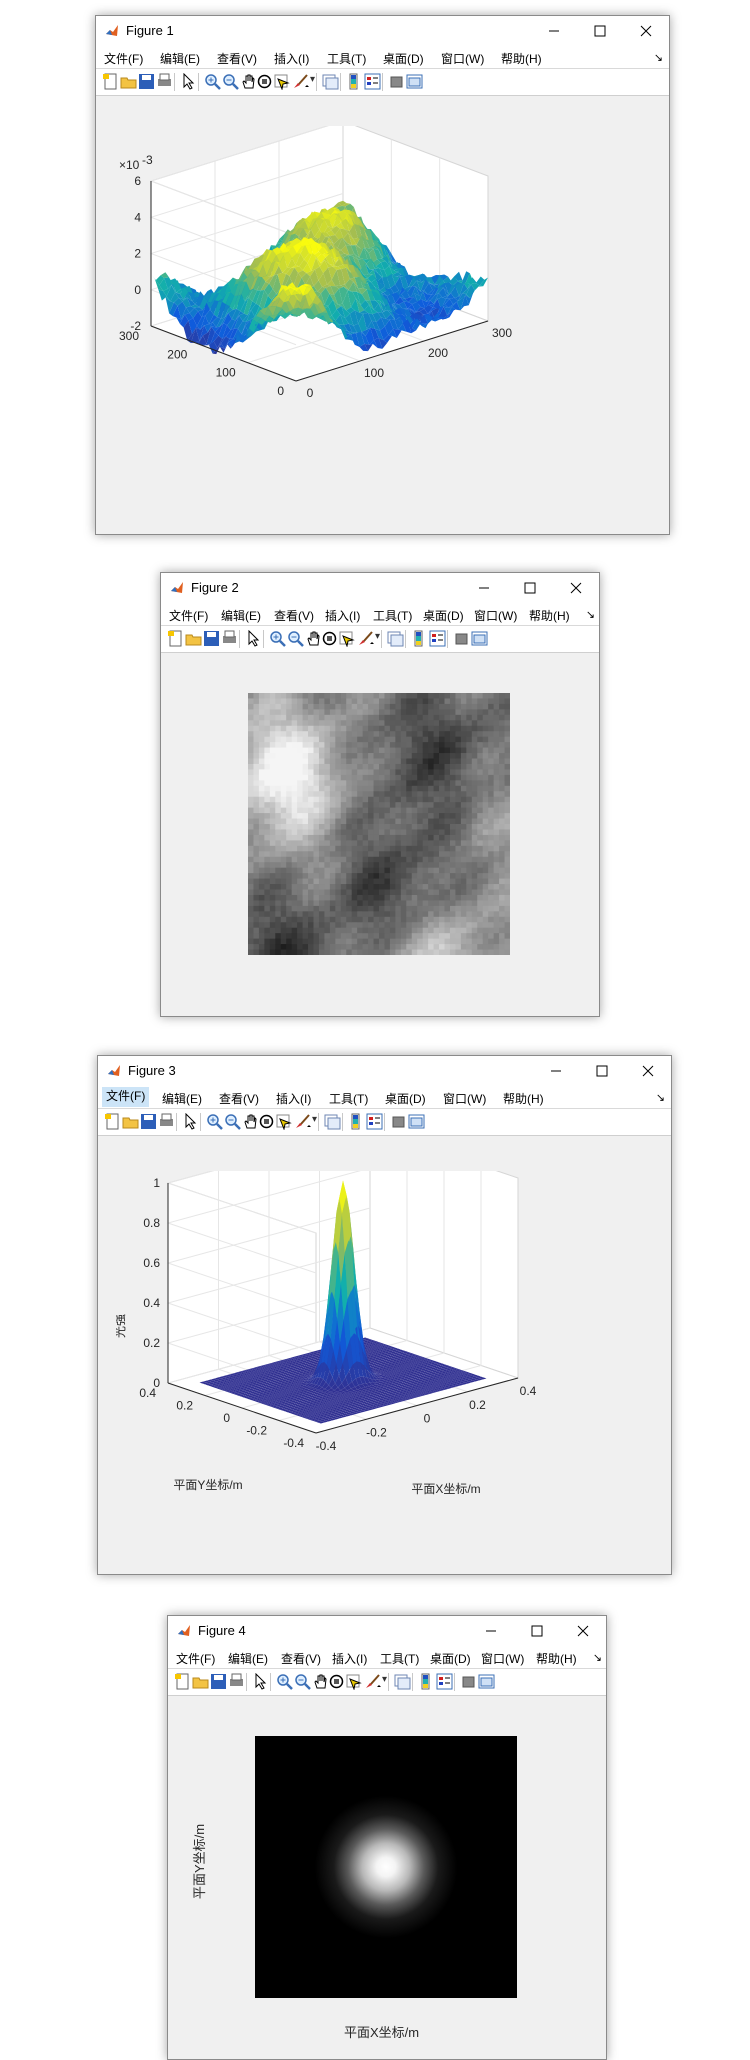 Image resolution: width=750 pixels, height=2060 pixels. What do you see at coordinates (380, 588) in the screenshot?
I see `title-bar: Figure 2` at bounding box center [380, 588].